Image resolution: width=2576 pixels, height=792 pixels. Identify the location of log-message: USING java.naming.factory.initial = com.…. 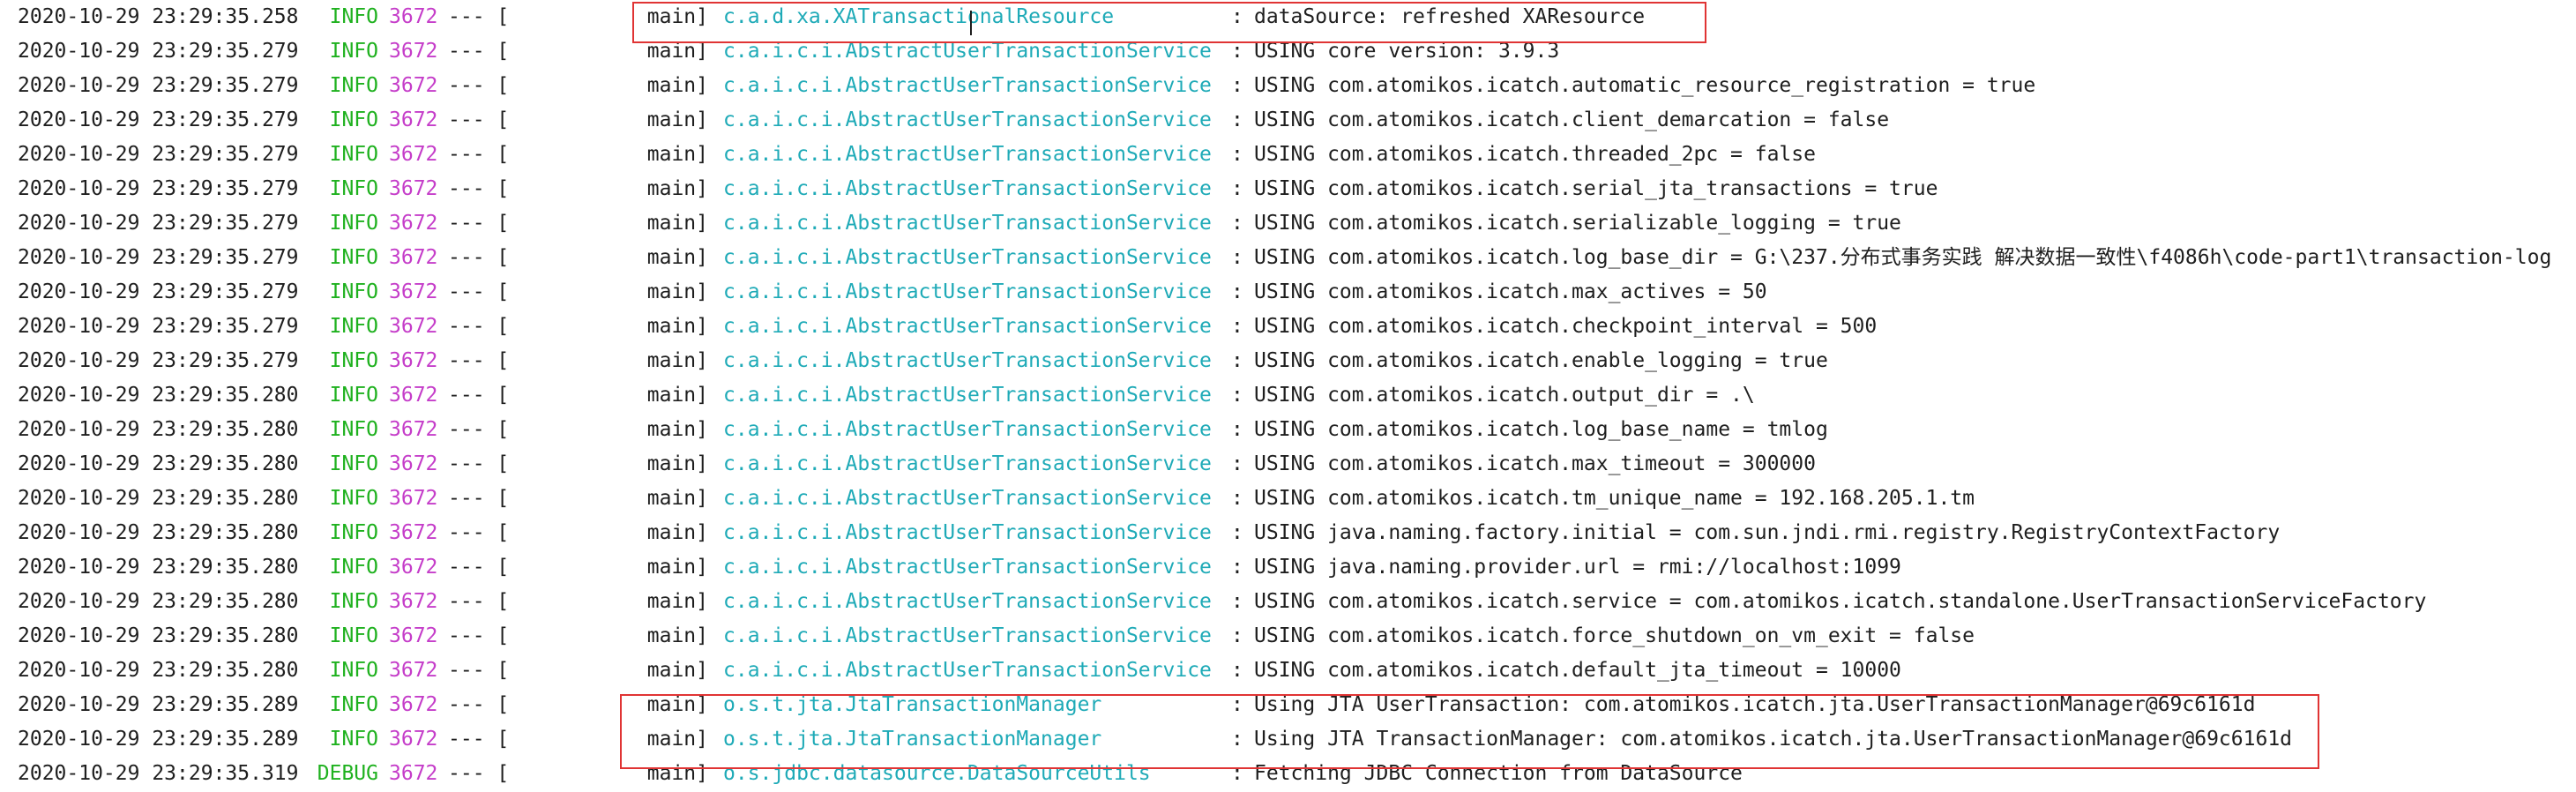
(1767, 532).